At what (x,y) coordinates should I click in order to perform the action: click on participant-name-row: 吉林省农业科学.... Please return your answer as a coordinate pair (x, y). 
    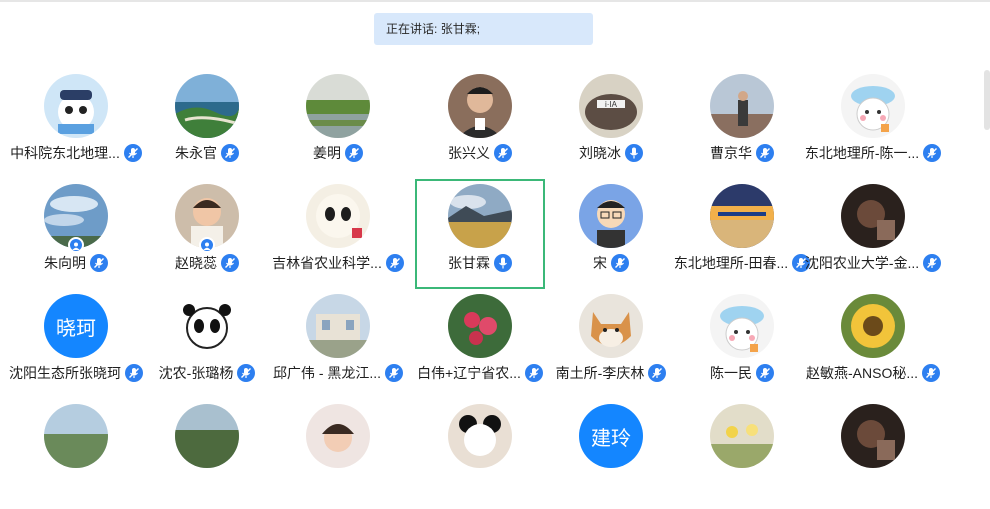
    Looking at the image, I should click on (338, 263).